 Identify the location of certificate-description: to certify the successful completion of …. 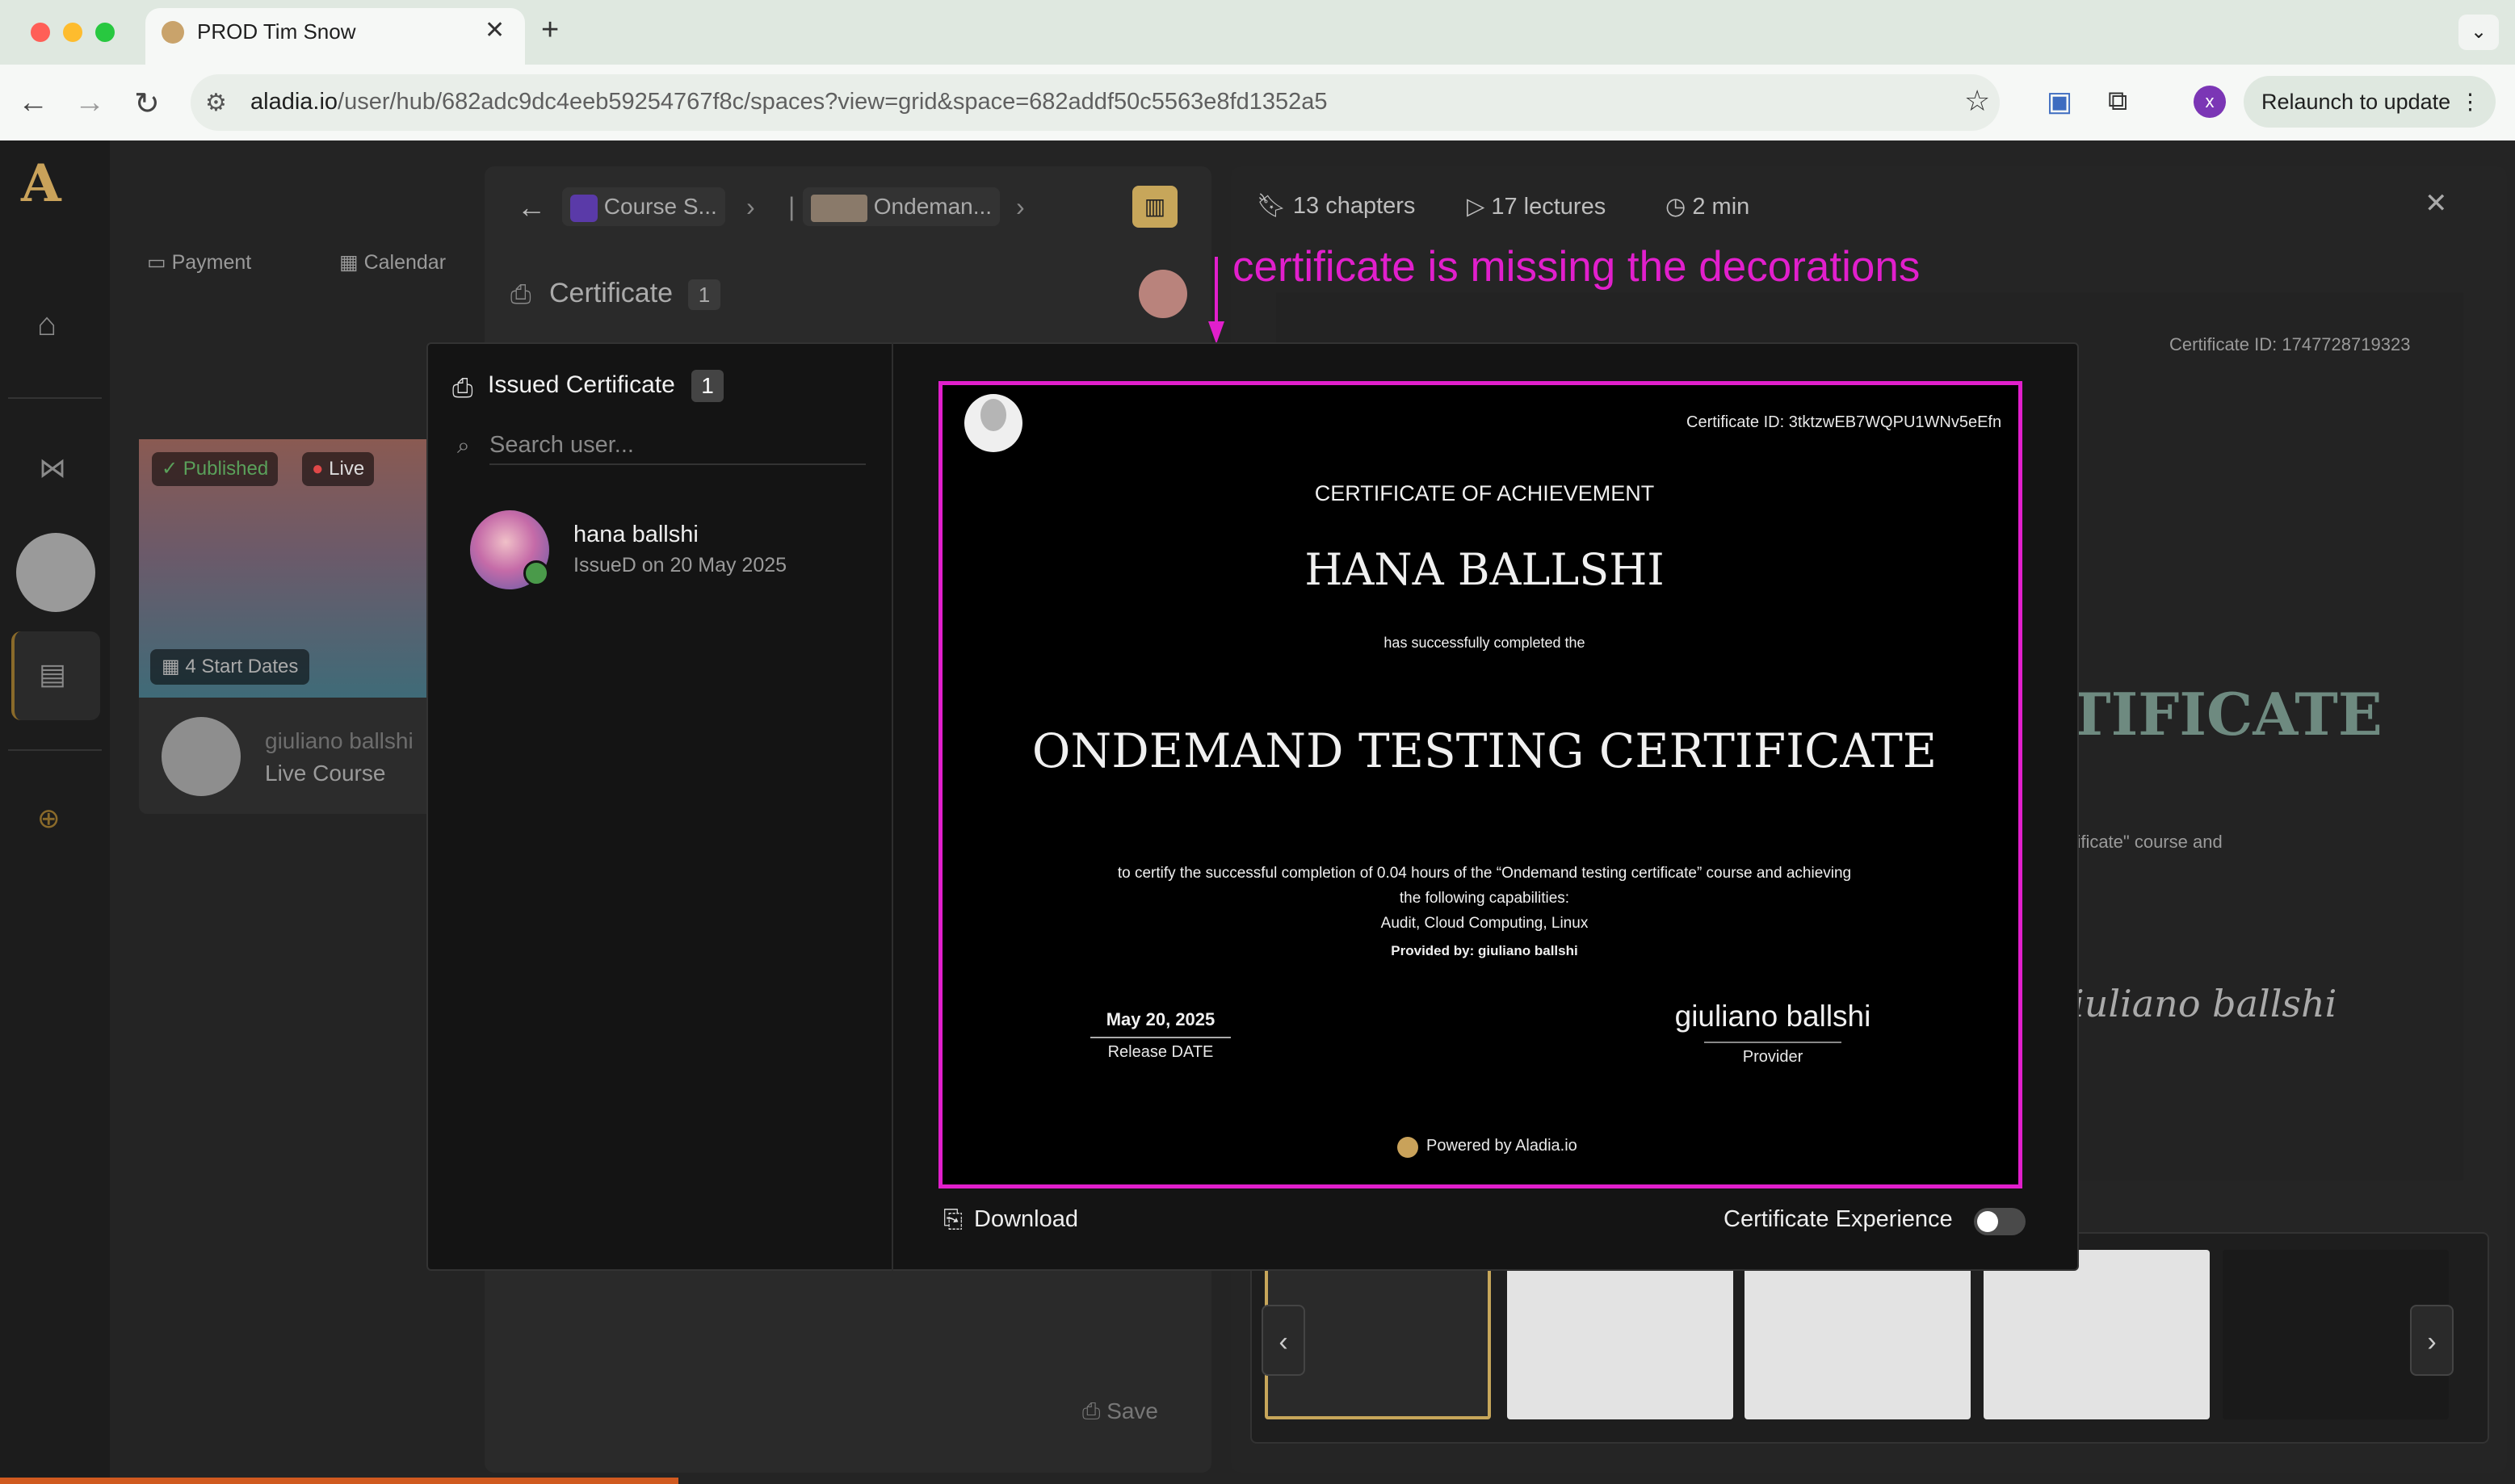
(1484, 898).